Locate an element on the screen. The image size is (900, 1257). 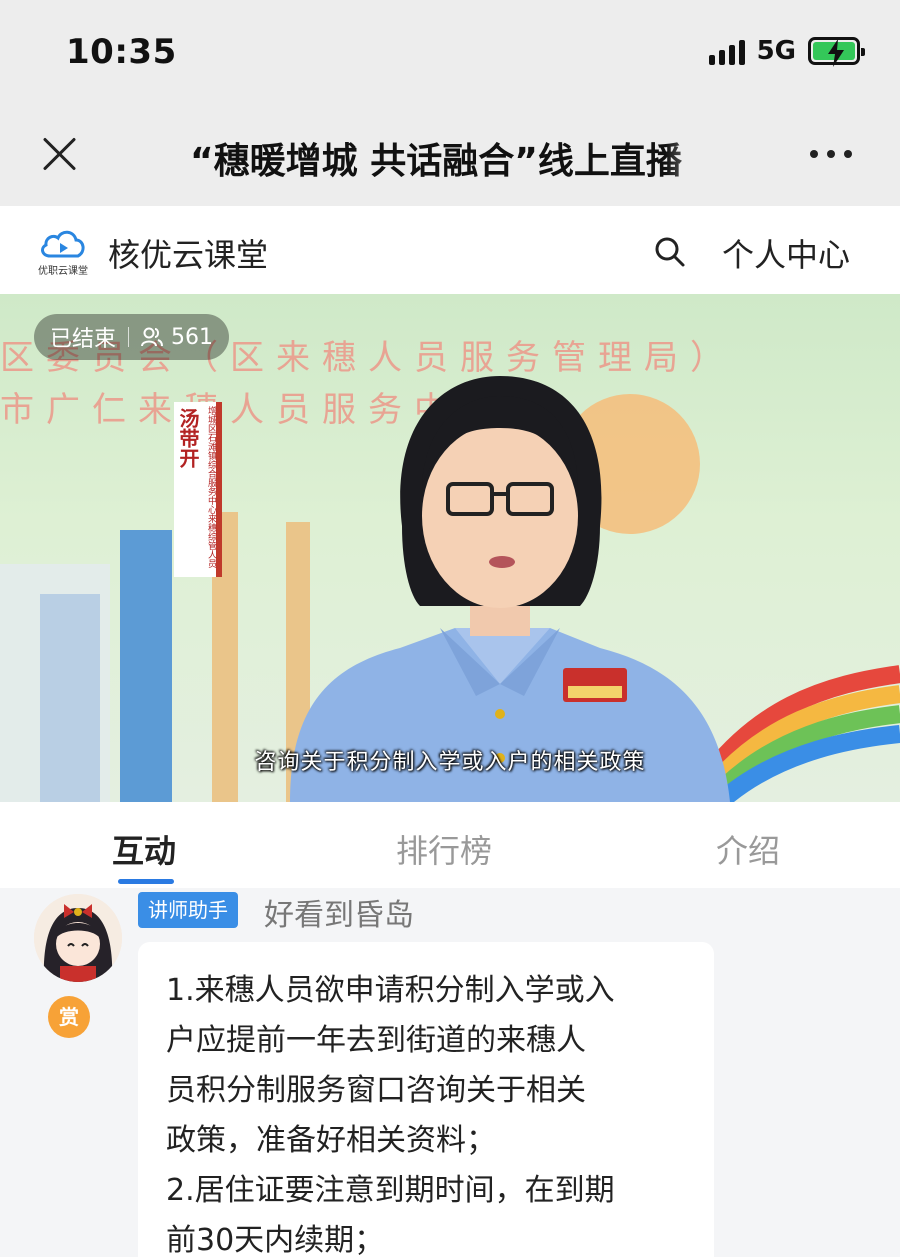
site-header: 优职云课堂 核优云课堂 个人中心 is located at coordinates (450, 250).